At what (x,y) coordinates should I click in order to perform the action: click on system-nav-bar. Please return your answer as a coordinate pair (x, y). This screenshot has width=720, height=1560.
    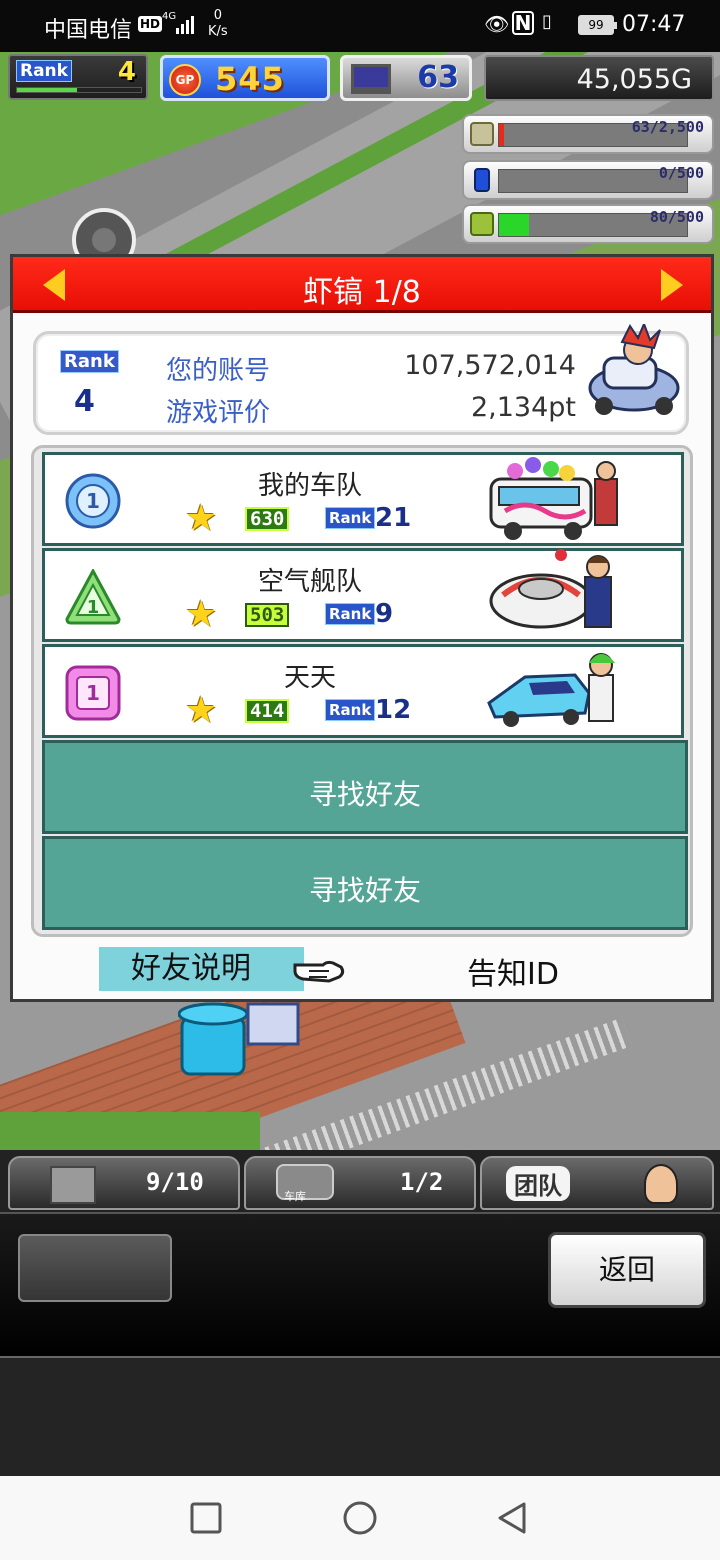
    Looking at the image, I should click on (360, 1518).